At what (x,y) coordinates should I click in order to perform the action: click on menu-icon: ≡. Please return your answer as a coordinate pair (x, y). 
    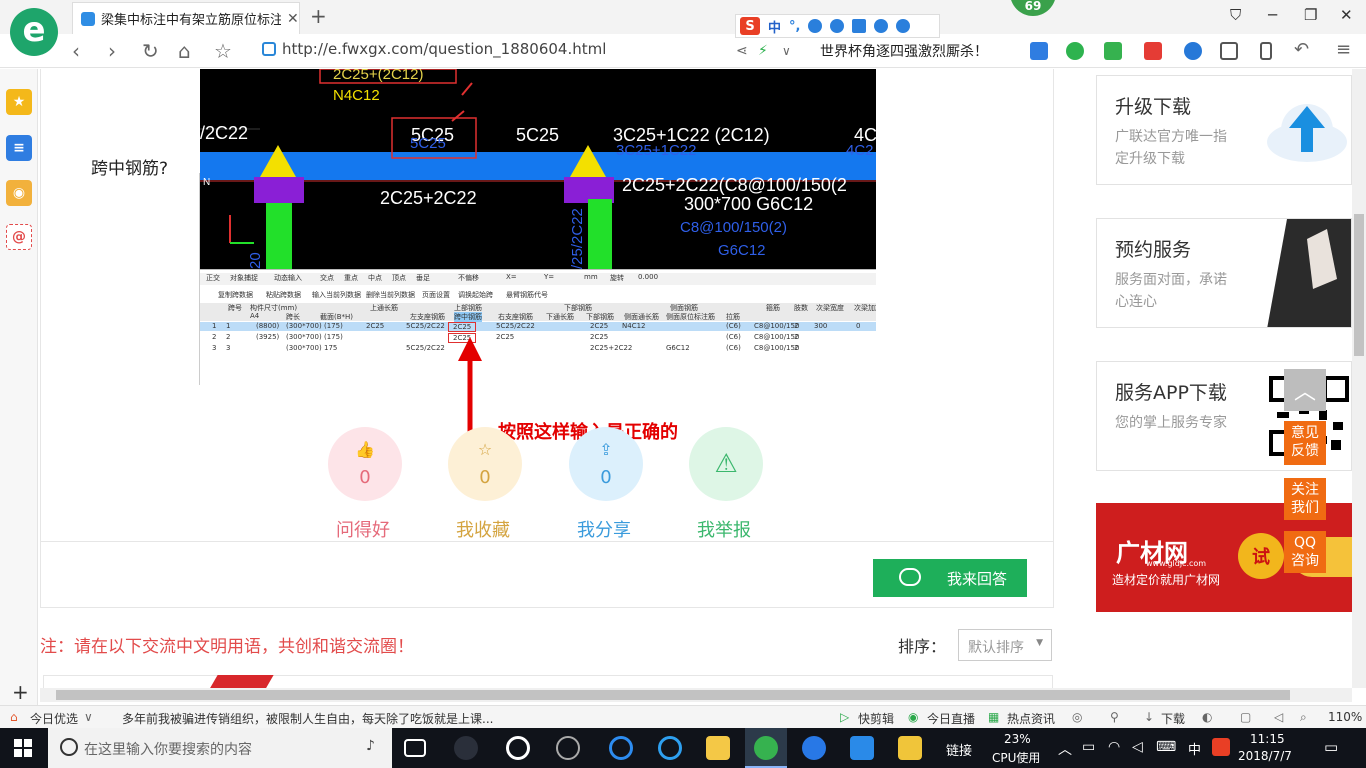
    Looking at the image, I should click on (1343, 49).